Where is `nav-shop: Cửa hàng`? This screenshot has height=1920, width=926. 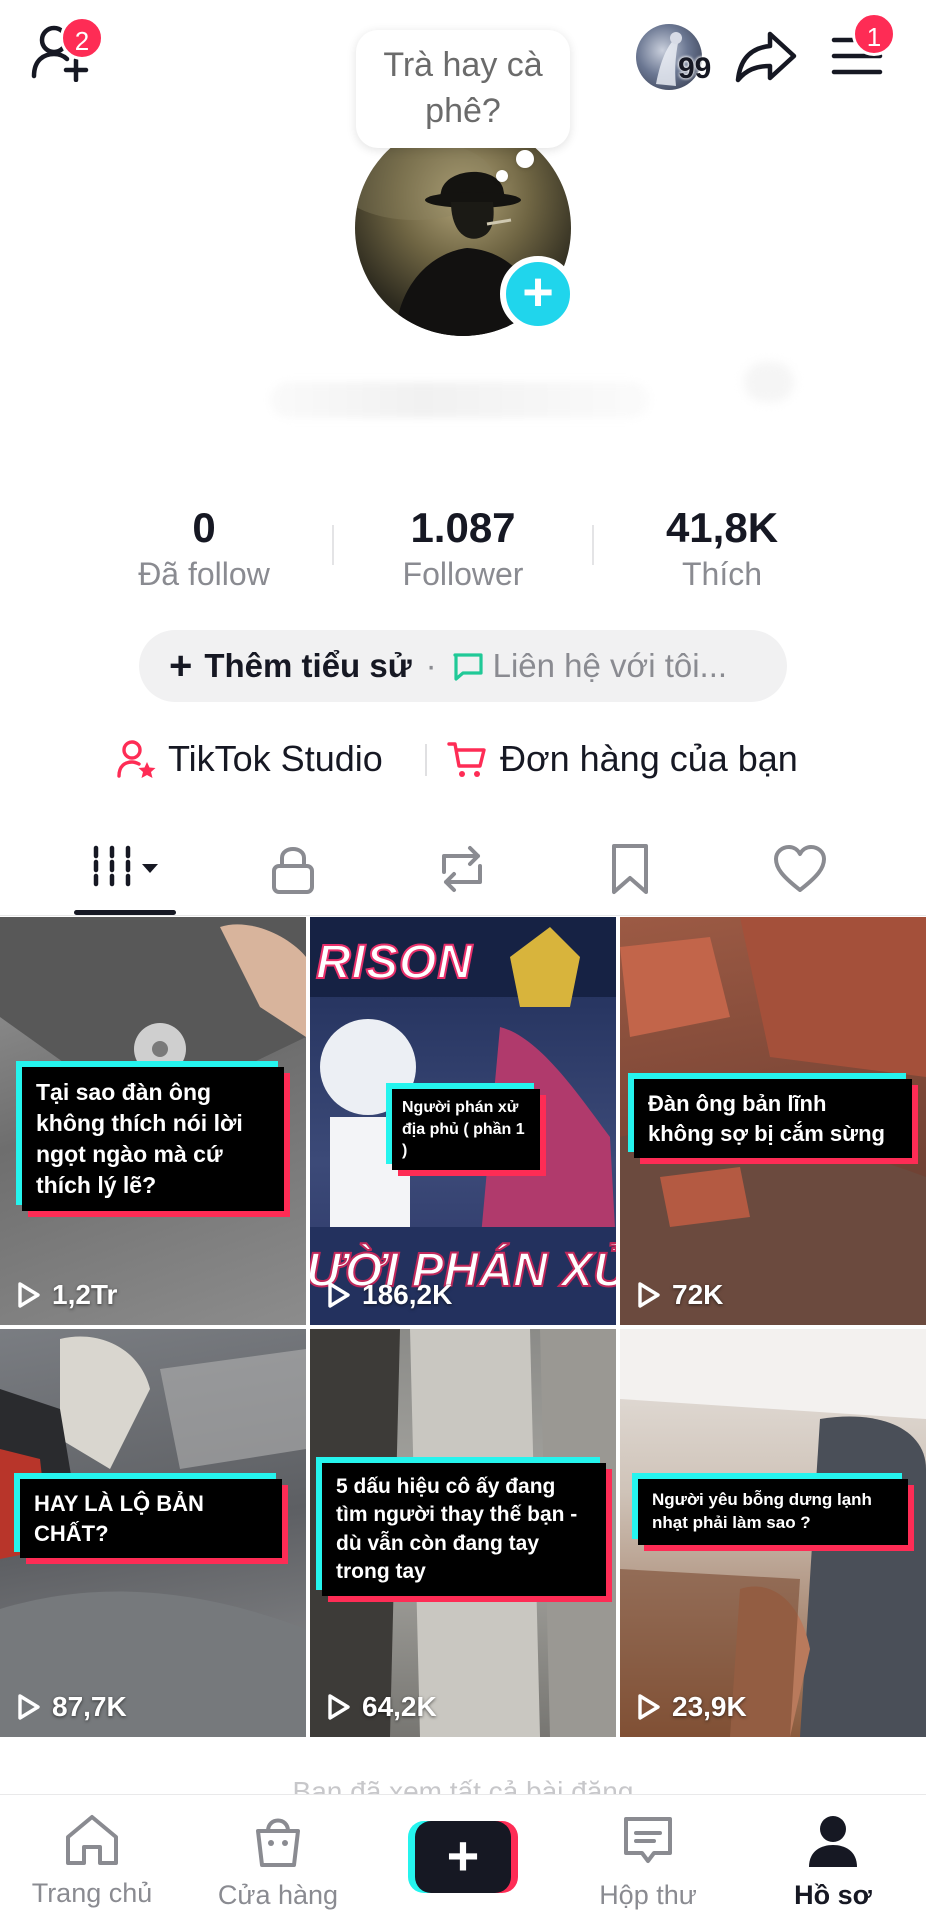
nav-shop: Cửa hàng is located at coordinates (278, 1862).